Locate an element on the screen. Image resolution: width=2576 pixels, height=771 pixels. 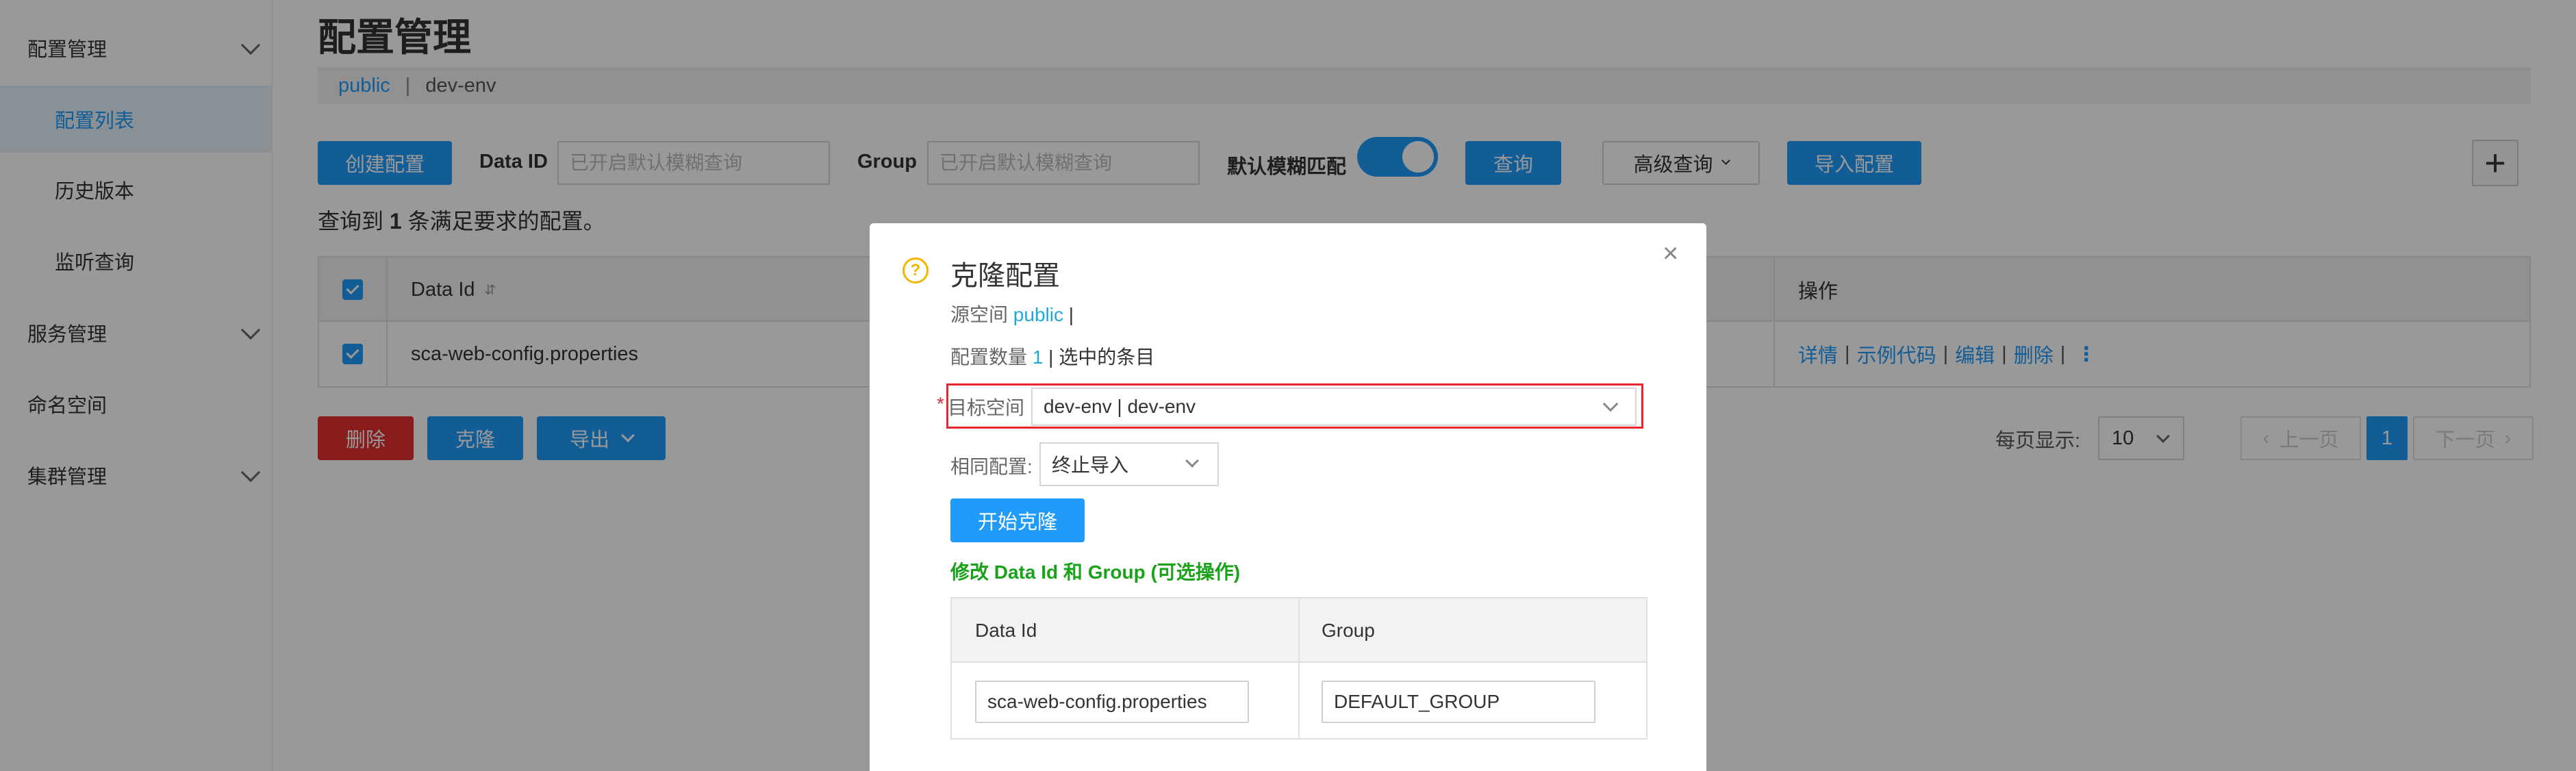
config-count-label: 配置数量 is located at coordinates (989, 357).